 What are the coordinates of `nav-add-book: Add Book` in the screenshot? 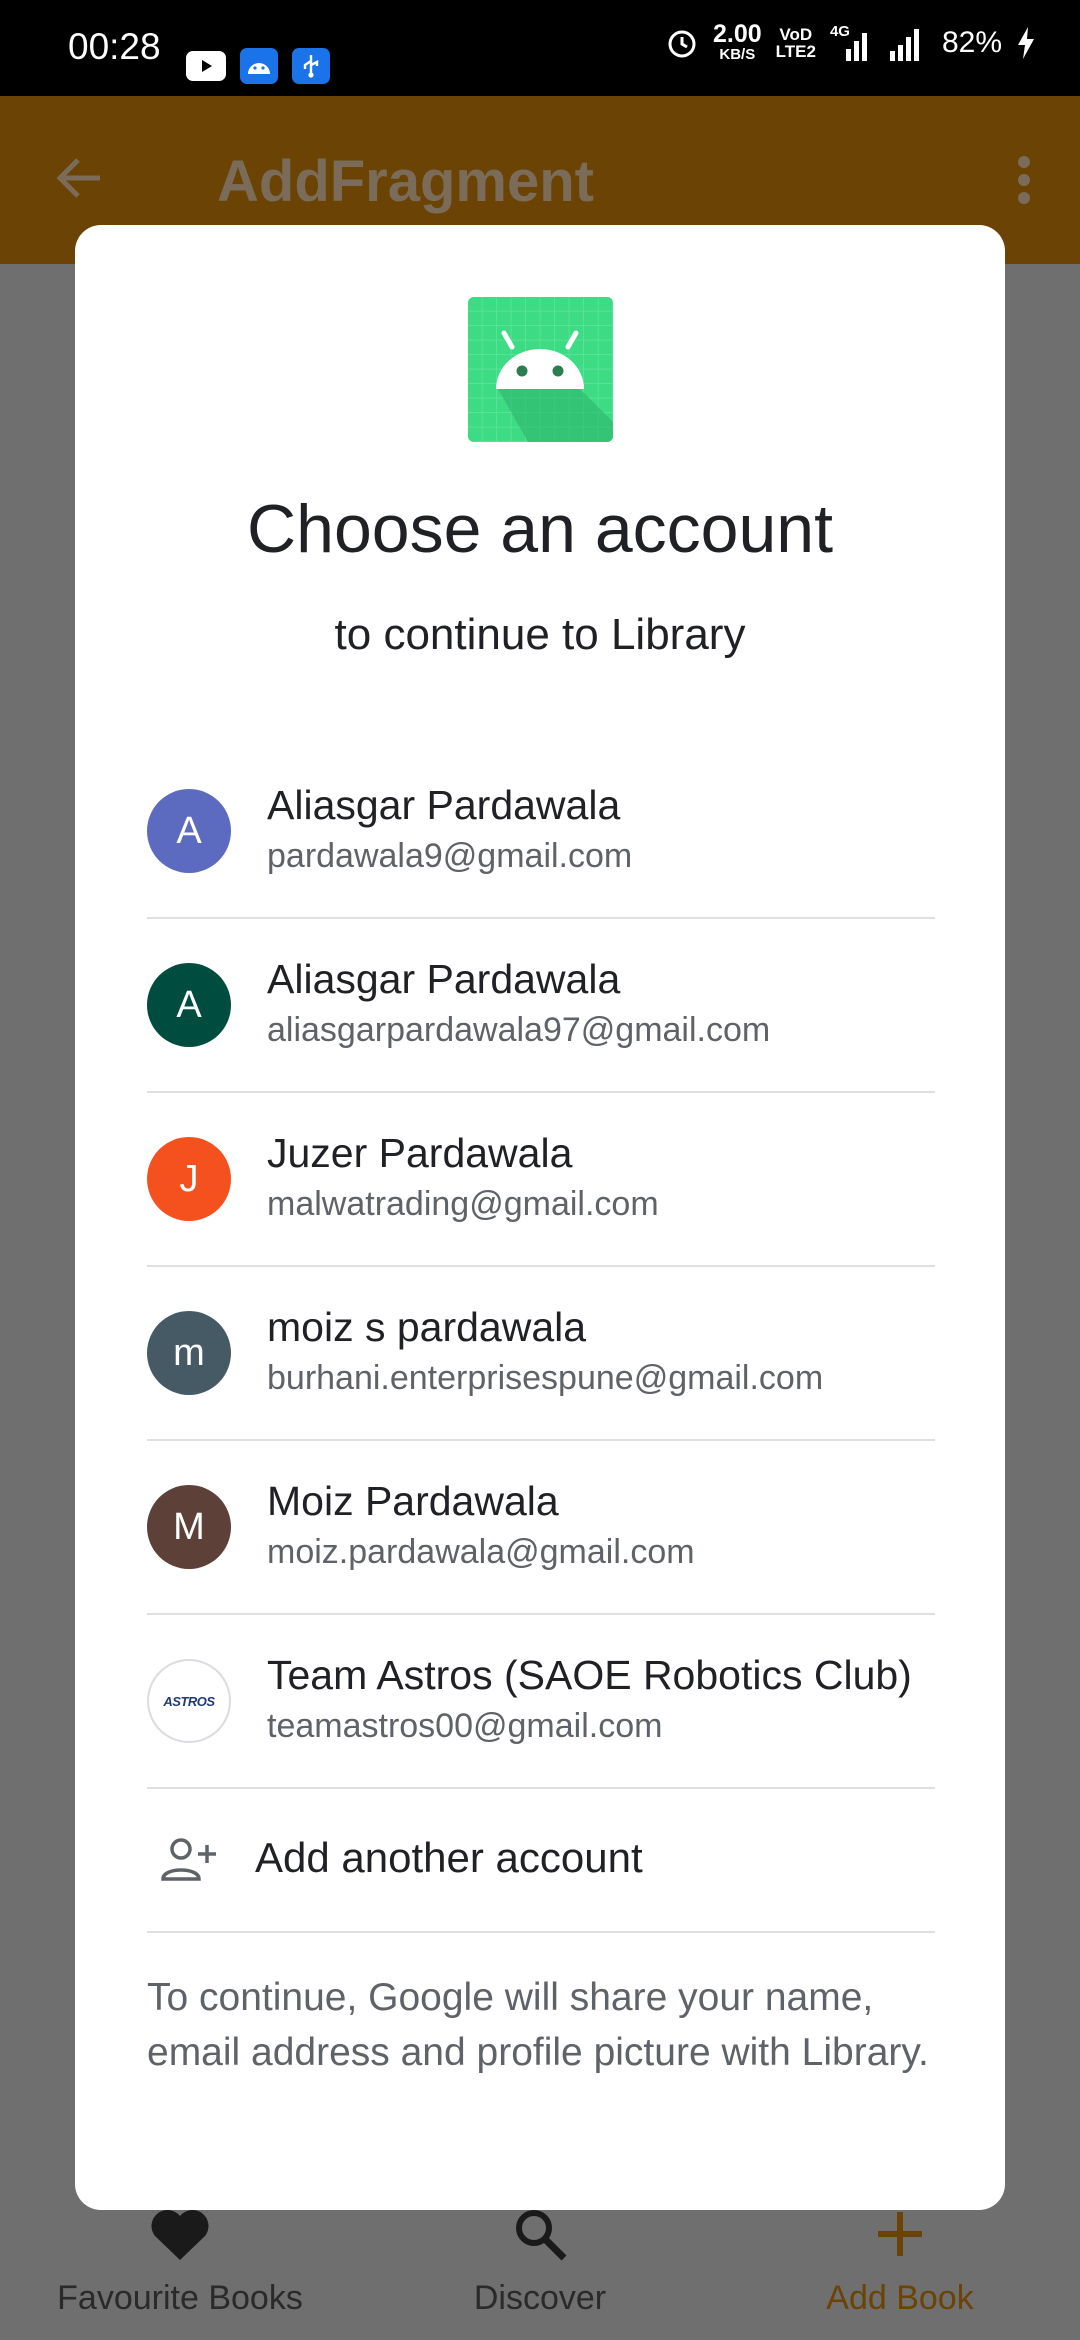 It's located at (900, 2261).